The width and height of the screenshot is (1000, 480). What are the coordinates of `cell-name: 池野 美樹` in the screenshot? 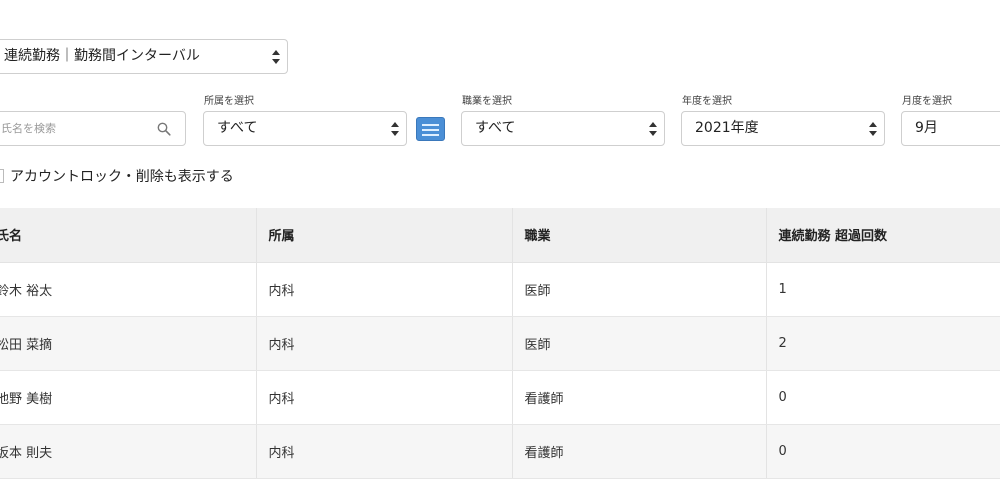 It's located at (128, 397).